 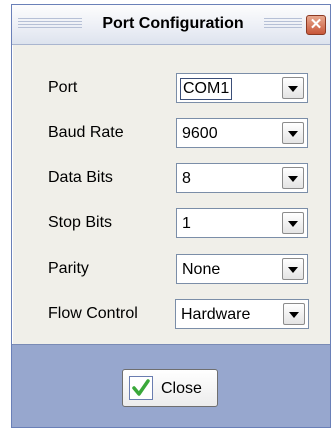 I want to click on port-row: Port COM1, so click(x=171, y=88).